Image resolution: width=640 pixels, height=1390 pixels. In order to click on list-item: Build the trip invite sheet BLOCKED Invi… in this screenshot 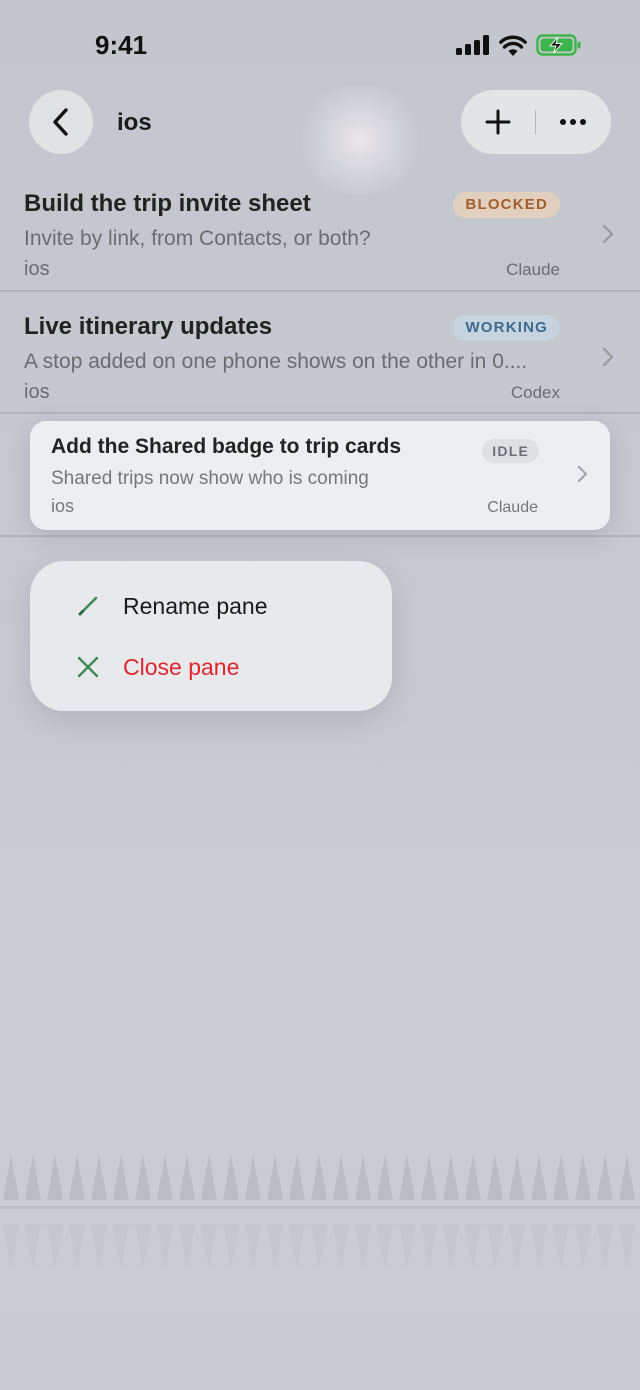, I will do `click(320, 243)`.